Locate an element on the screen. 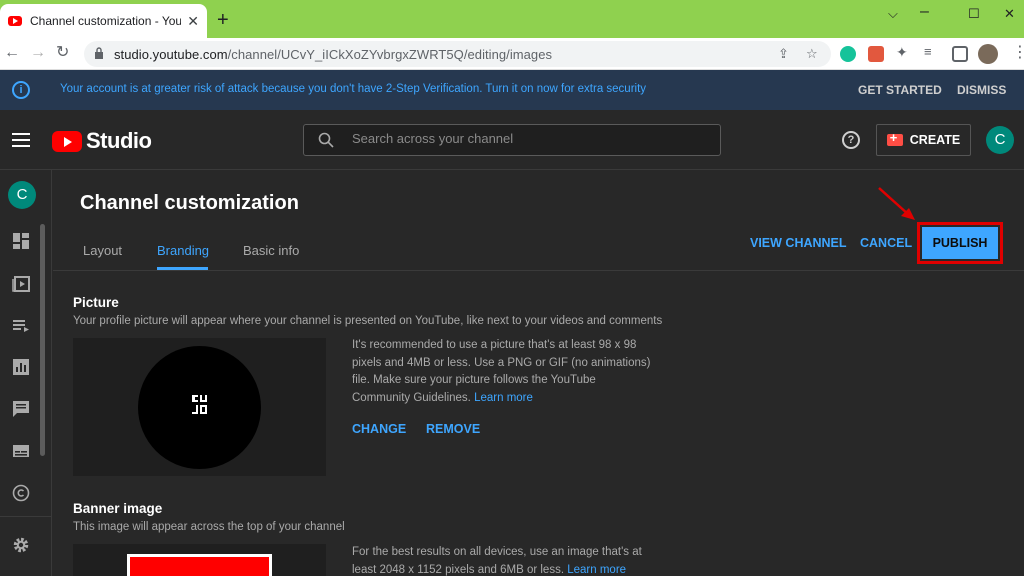 This screenshot has width=1024, height=576. studio-logo-text: Studio is located at coordinates (119, 140).